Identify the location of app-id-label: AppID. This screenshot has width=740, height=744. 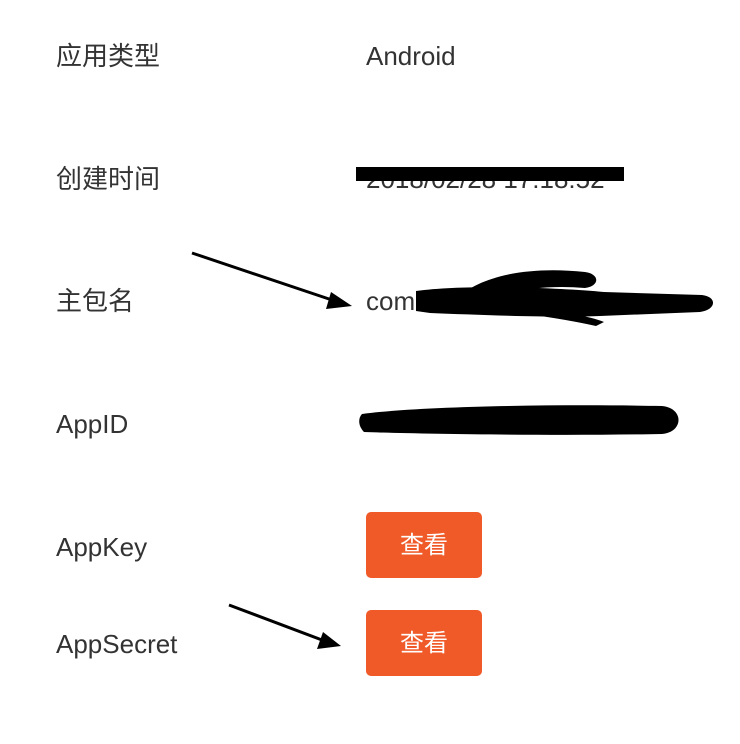
(92, 424).